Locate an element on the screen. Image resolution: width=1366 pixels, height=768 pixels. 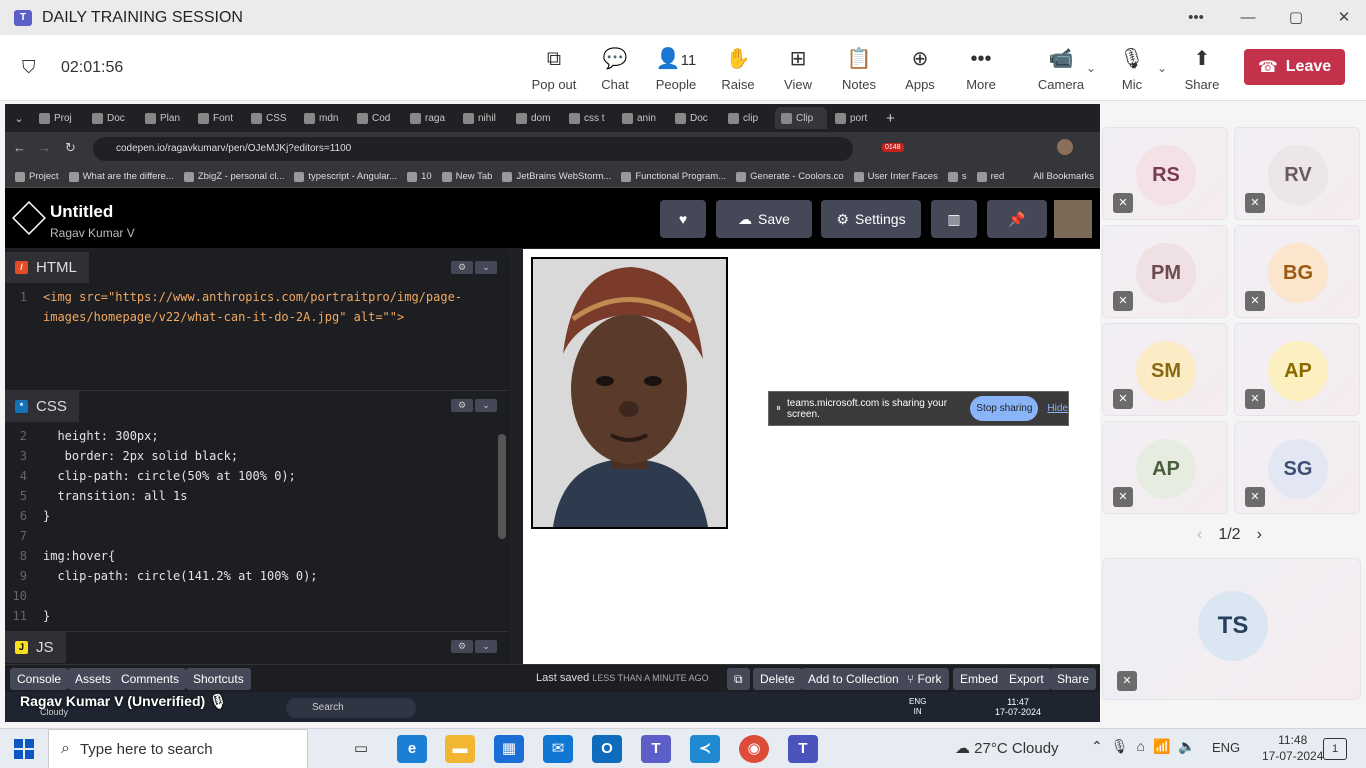
tab-search-icon: ⌄ is located at coordinates (19, 118).